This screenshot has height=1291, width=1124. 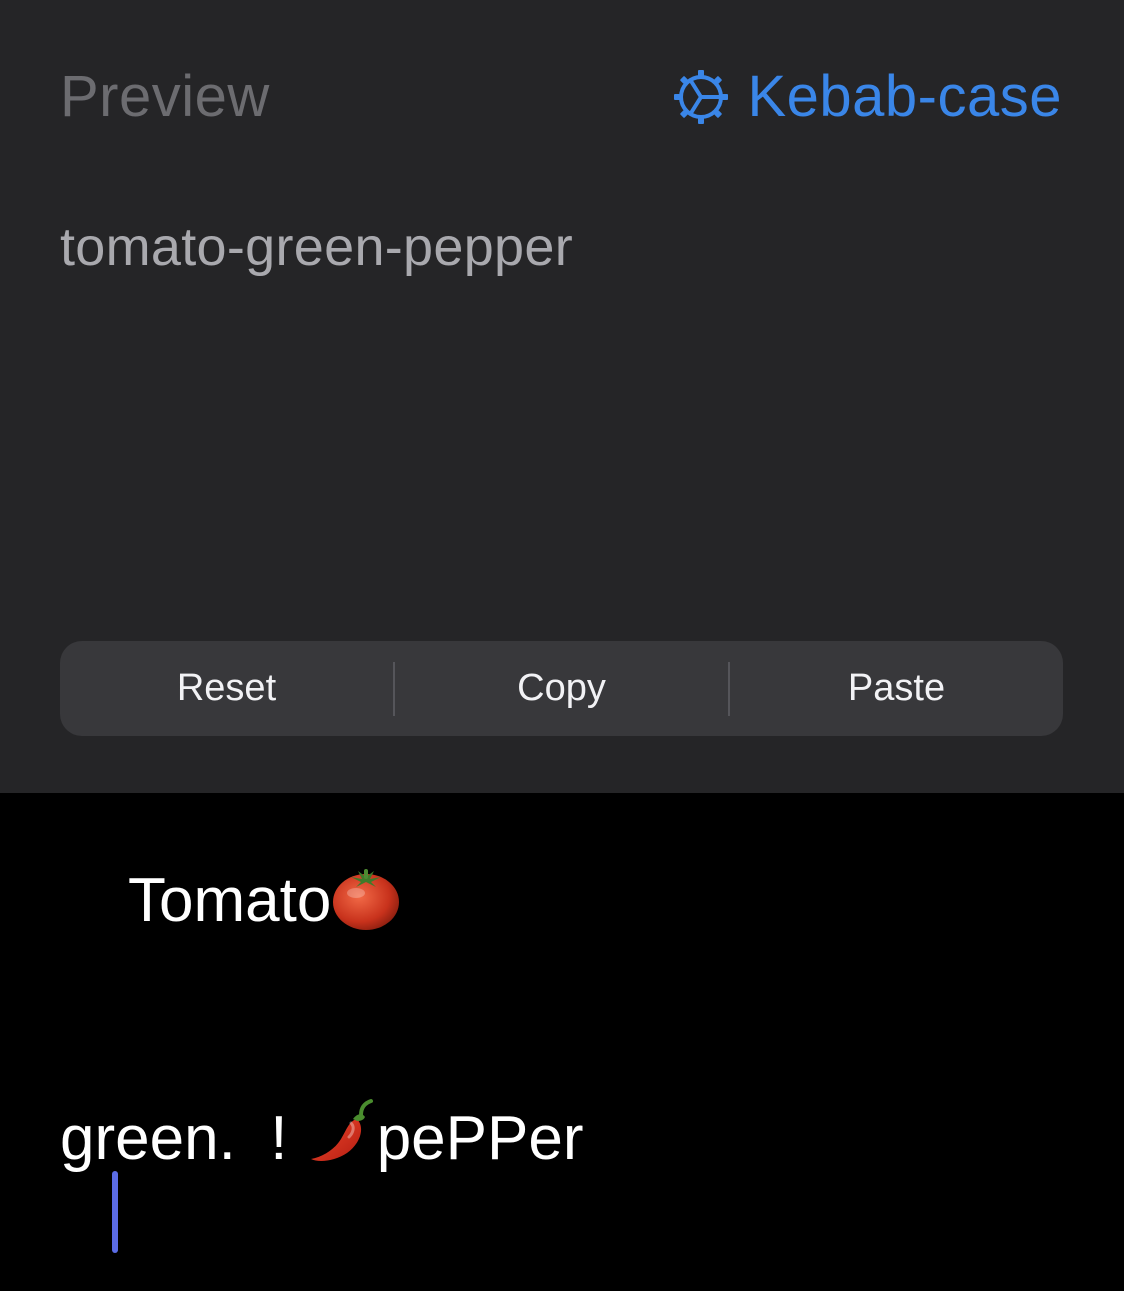 What do you see at coordinates (904, 96) in the screenshot?
I see `case-mode-label: Kebab-case` at bounding box center [904, 96].